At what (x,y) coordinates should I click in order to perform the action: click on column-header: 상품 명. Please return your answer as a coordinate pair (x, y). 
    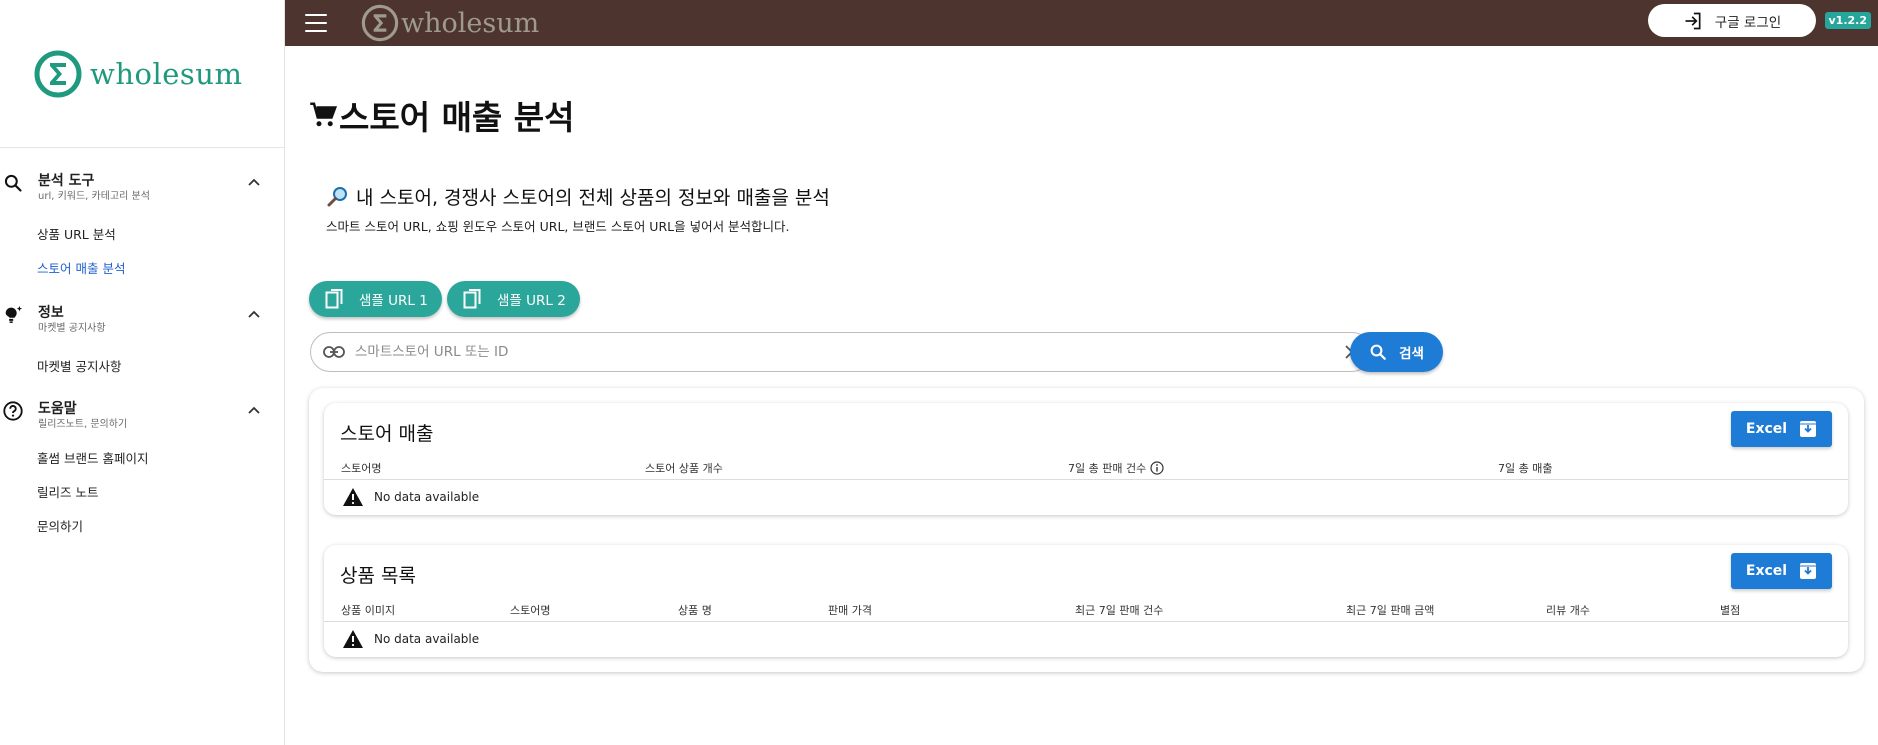
    Looking at the image, I should click on (695, 610).